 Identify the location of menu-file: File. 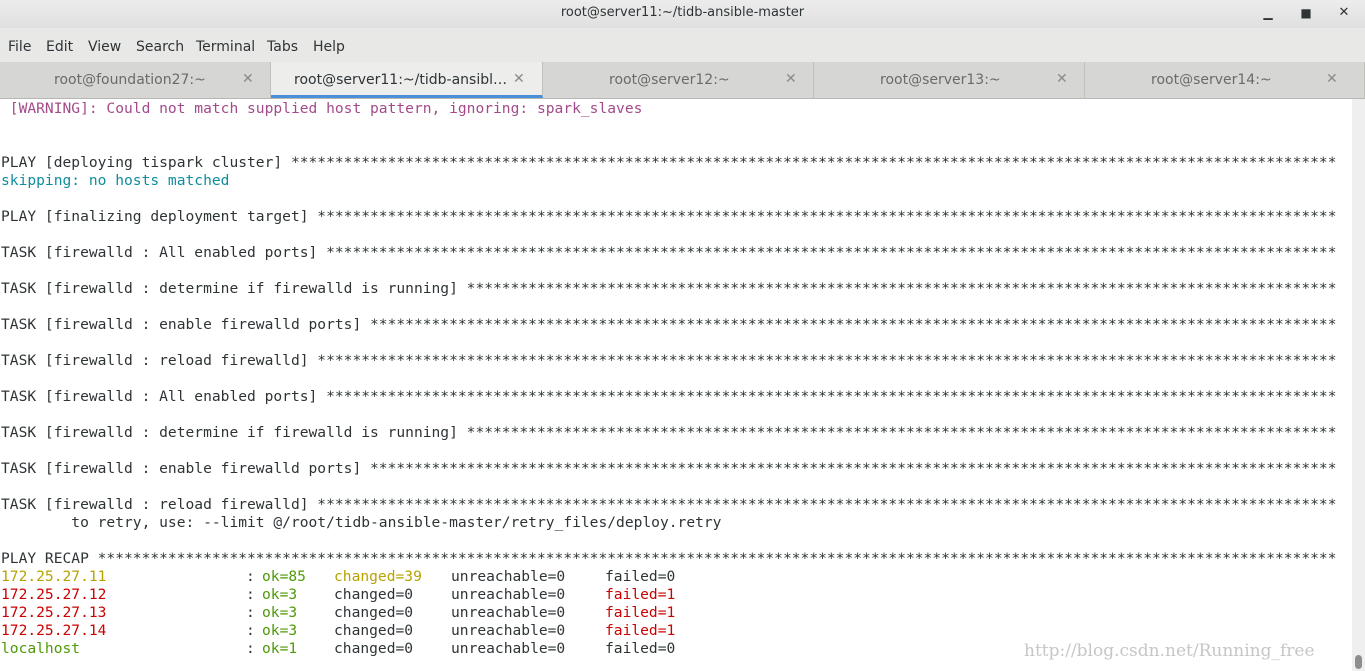
(19, 47).